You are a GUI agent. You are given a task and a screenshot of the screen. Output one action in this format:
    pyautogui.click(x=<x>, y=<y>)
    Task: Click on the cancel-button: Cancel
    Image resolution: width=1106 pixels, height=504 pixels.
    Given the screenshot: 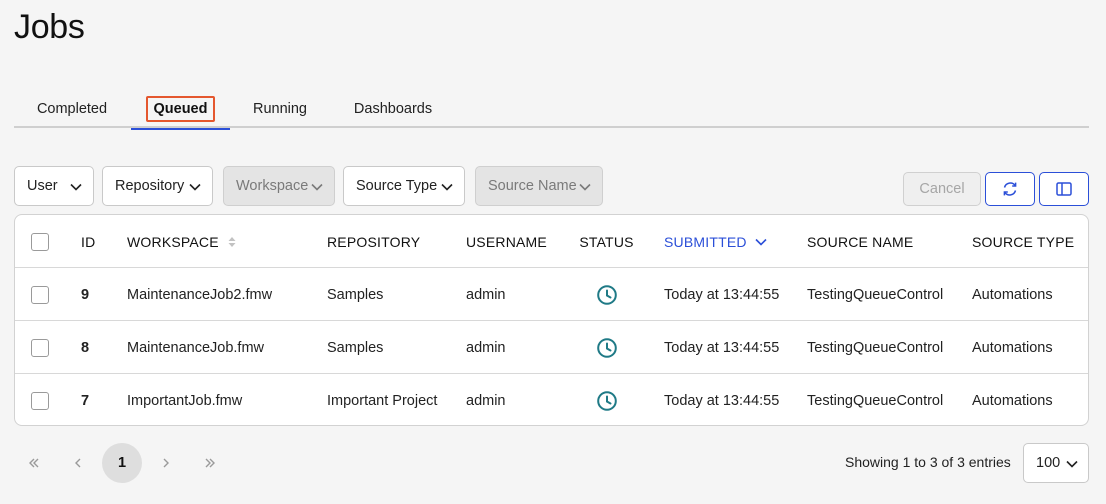 What is the action you would take?
    pyautogui.click(x=942, y=189)
    